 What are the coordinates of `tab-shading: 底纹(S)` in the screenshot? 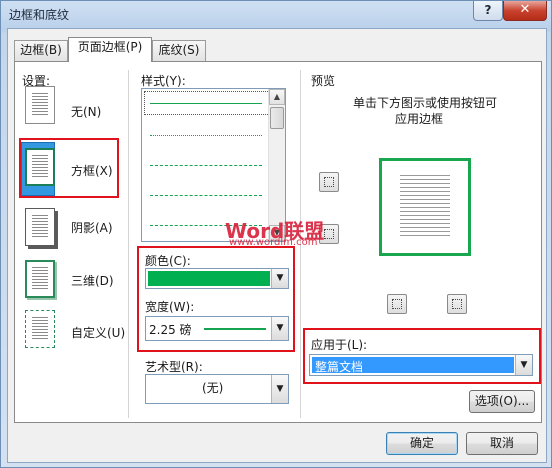 It's located at (179, 50).